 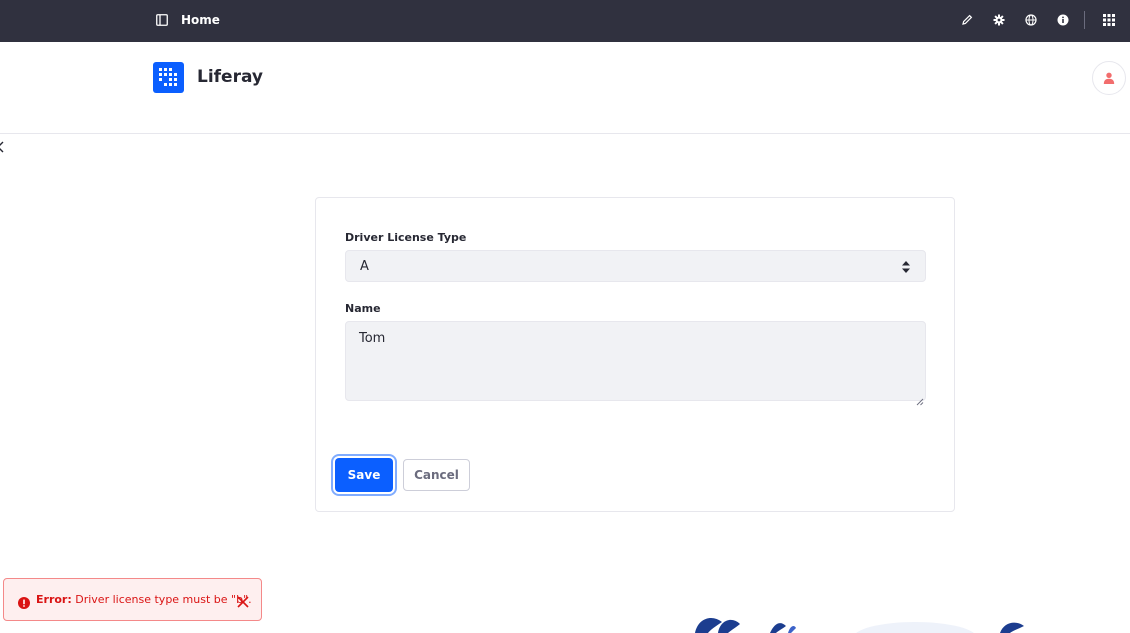 I want to click on user-icon, so click(x=1109, y=78).